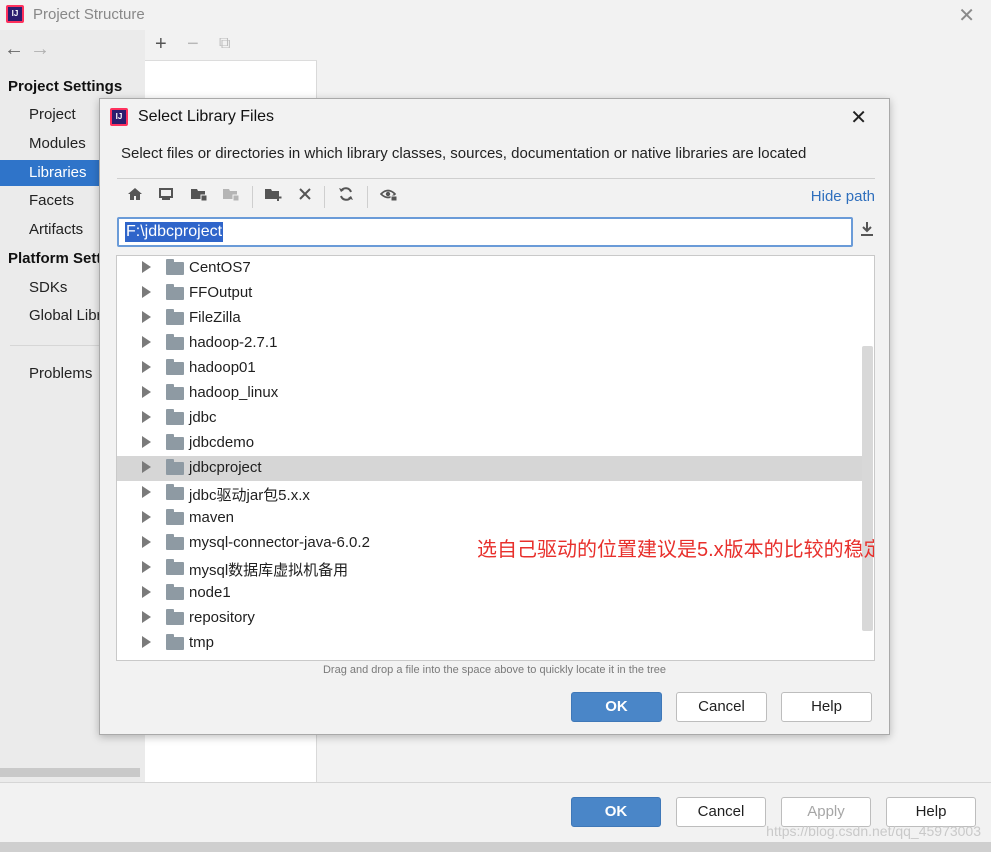 The height and width of the screenshot is (852, 991). I want to click on dialog-ok-button: OK, so click(616, 707).